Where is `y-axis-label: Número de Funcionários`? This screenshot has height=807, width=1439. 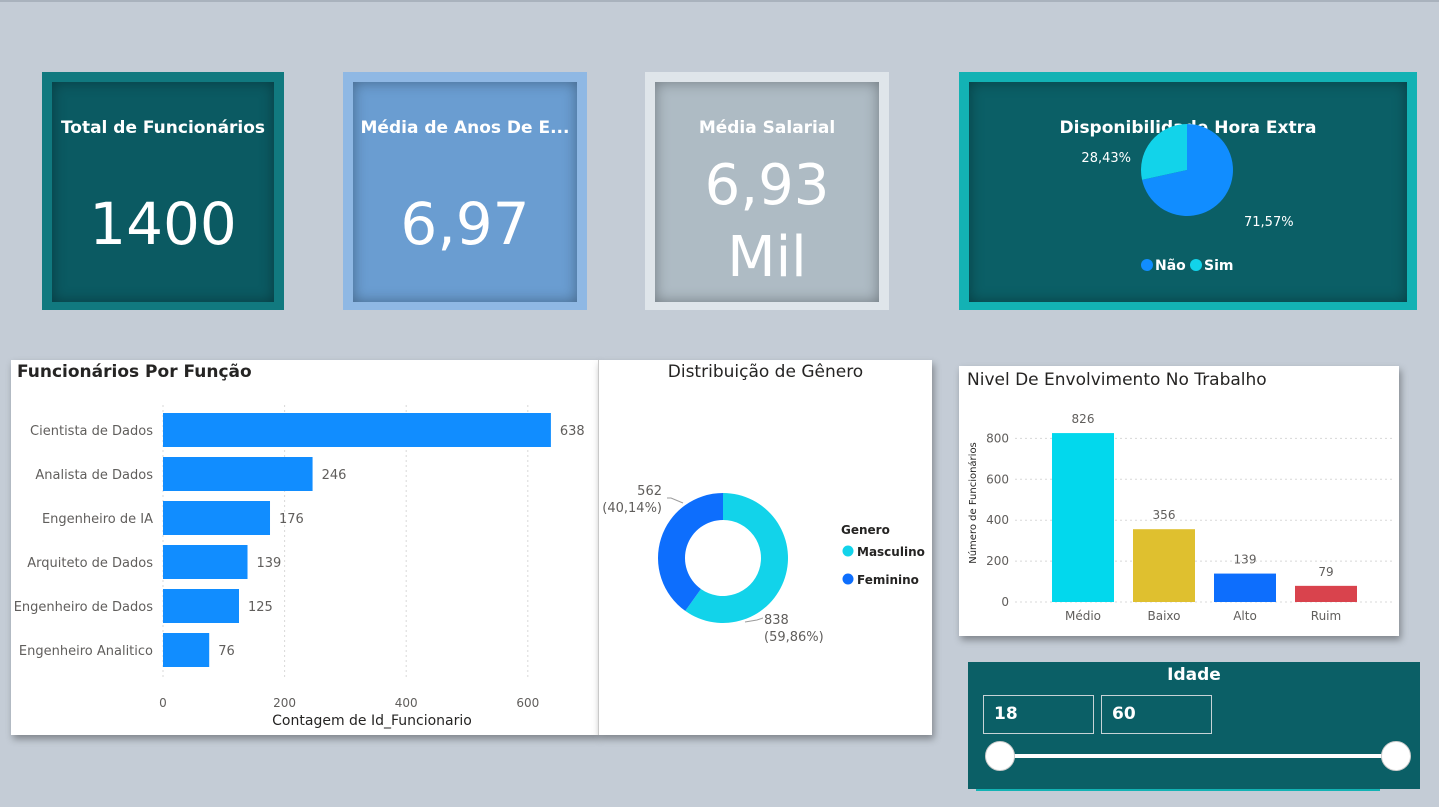 y-axis-label: Número de Funcionários is located at coordinates (973, 503).